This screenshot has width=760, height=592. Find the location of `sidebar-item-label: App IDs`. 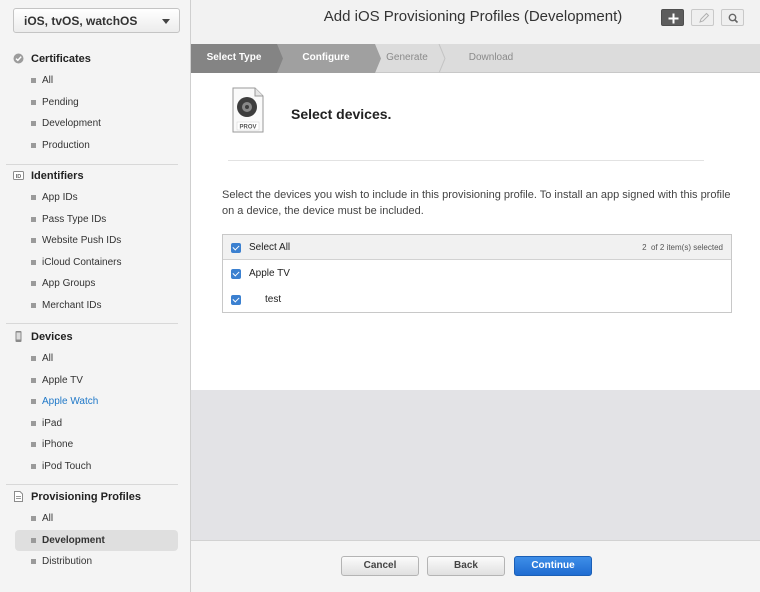

sidebar-item-label: App IDs is located at coordinates (60, 197).